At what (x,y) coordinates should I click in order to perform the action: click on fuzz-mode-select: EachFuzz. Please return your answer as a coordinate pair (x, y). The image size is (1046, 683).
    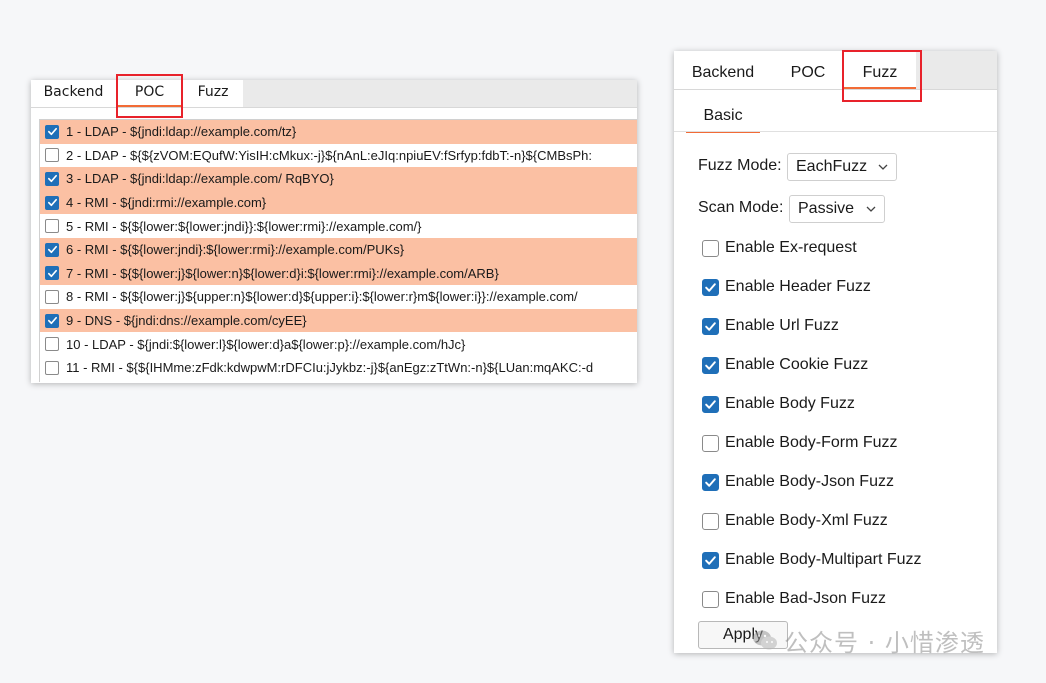
    Looking at the image, I should click on (842, 167).